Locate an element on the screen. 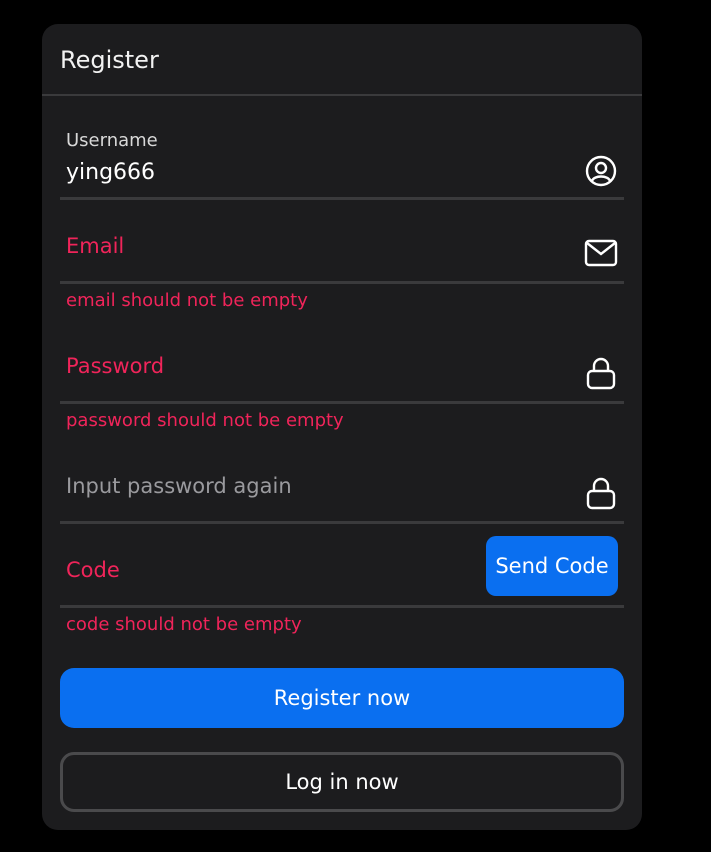 The height and width of the screenshot is (852, 711). register-button: Register now is located at coordinates (342, 698).